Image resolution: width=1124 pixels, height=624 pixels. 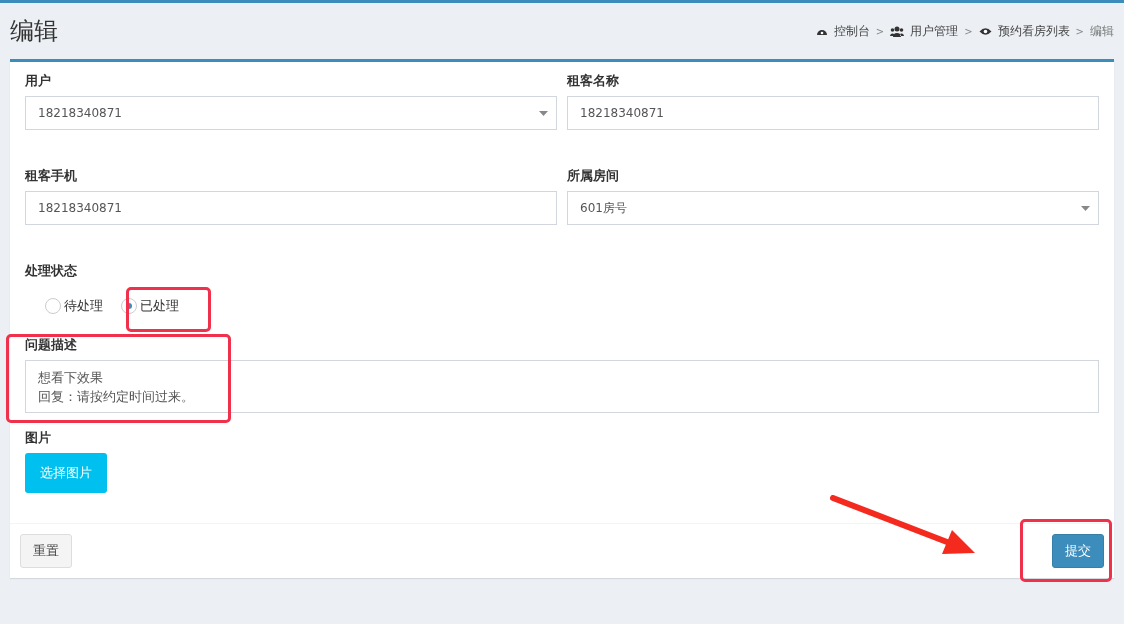 I want to click on submit-button: 提交, so click(x=1078, y=551).